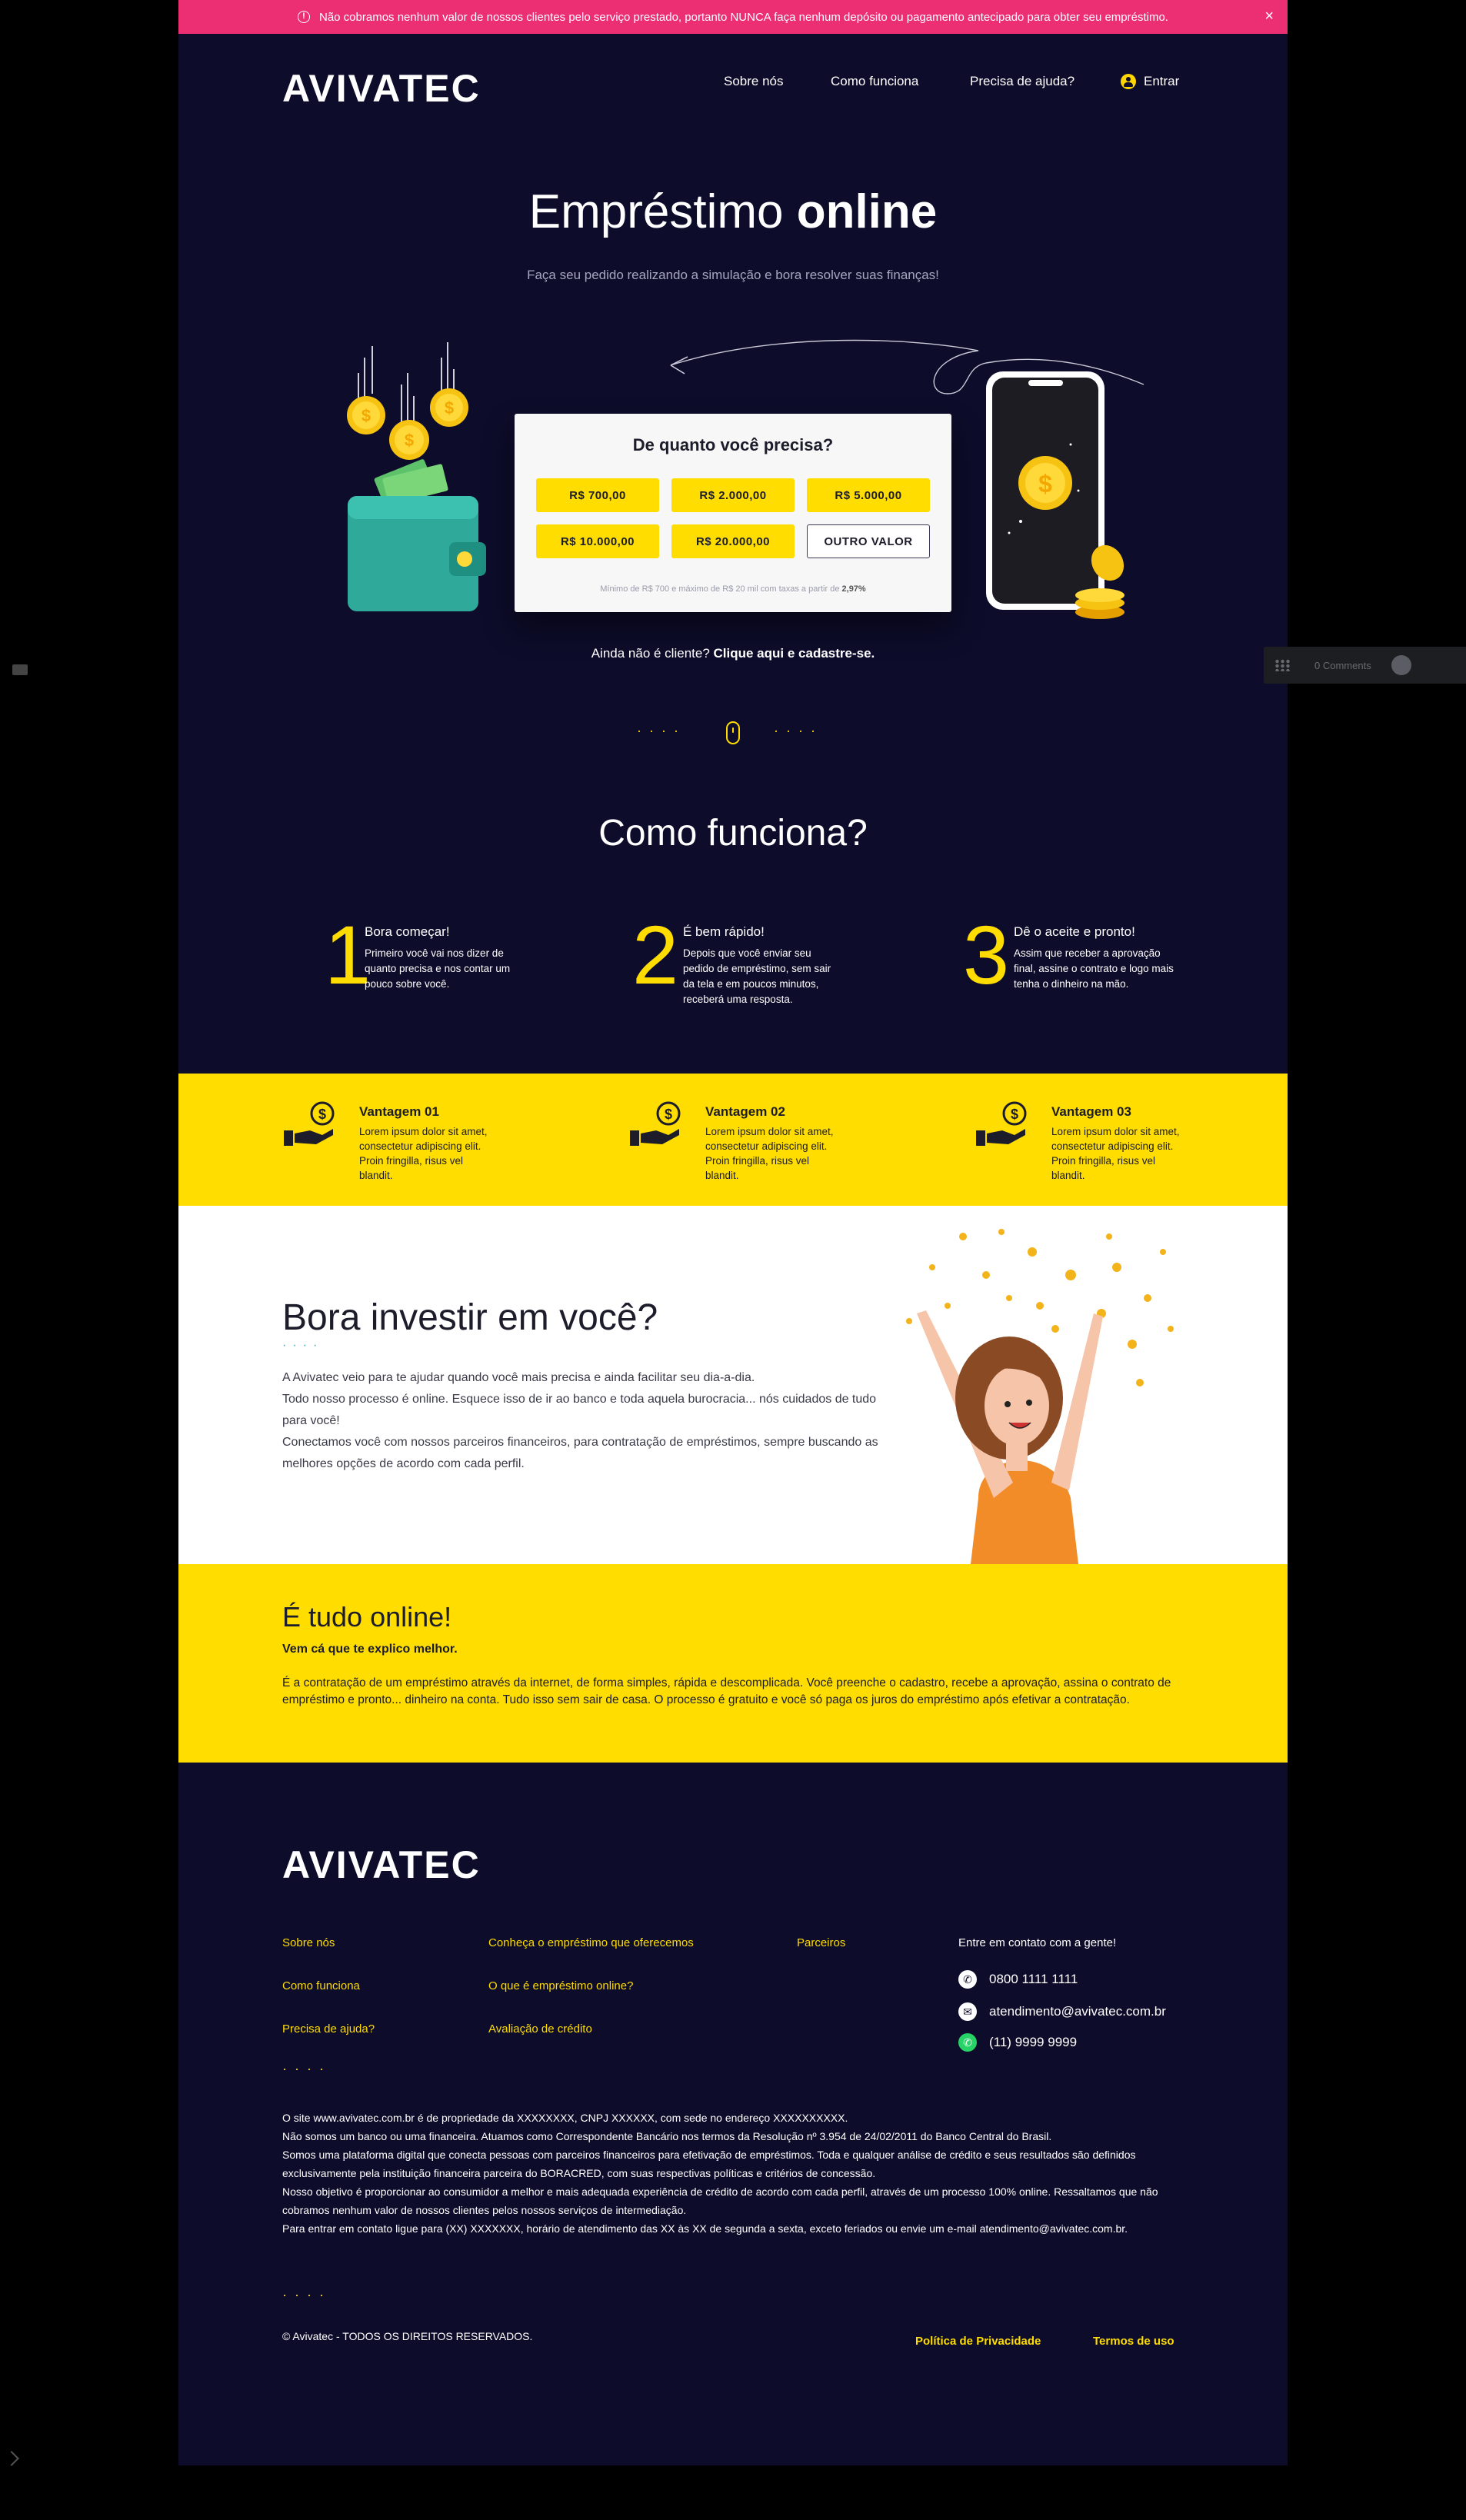 The height and width of the screenshot is (2520, 1466). I want to click on footer-link-o-que-e-emprestimo: O que é empréstimo online?, so click(560, 1985).